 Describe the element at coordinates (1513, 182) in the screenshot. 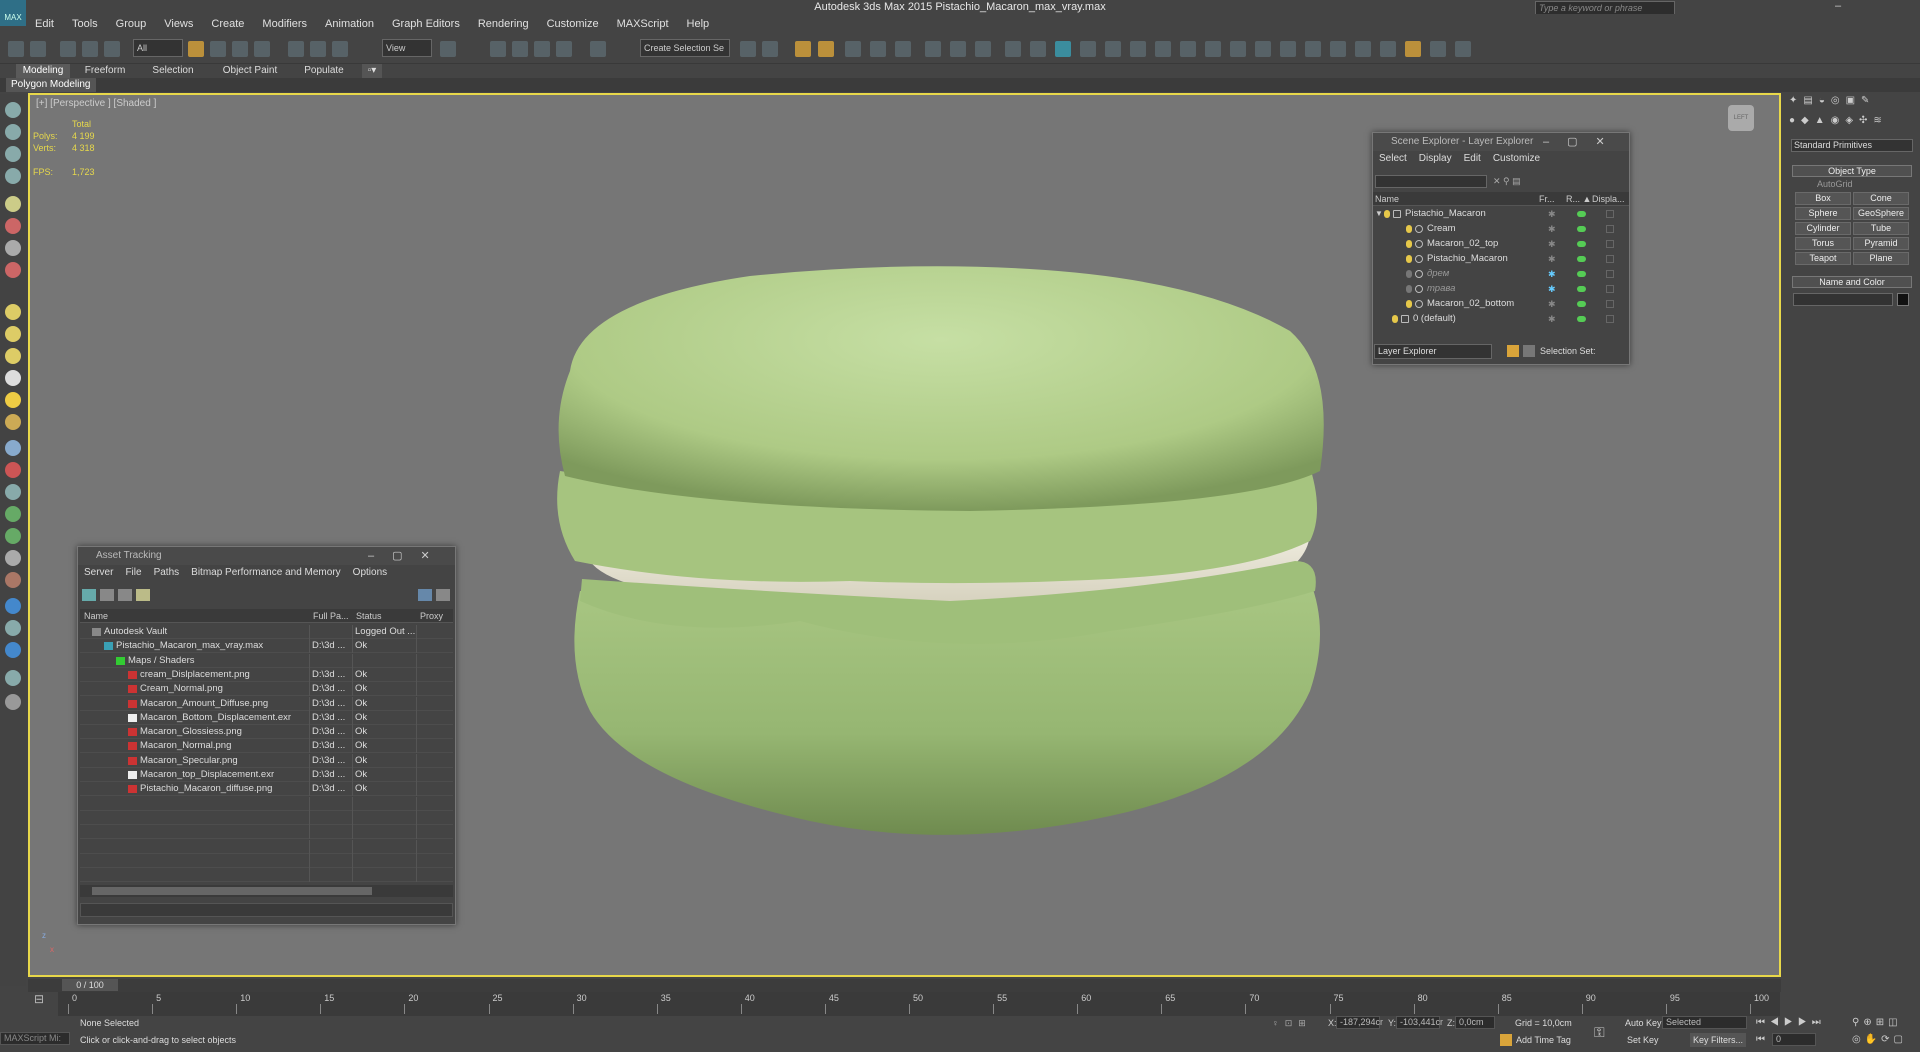

I see `search-options-icon: ✕ ⚲ ▤` at that location.